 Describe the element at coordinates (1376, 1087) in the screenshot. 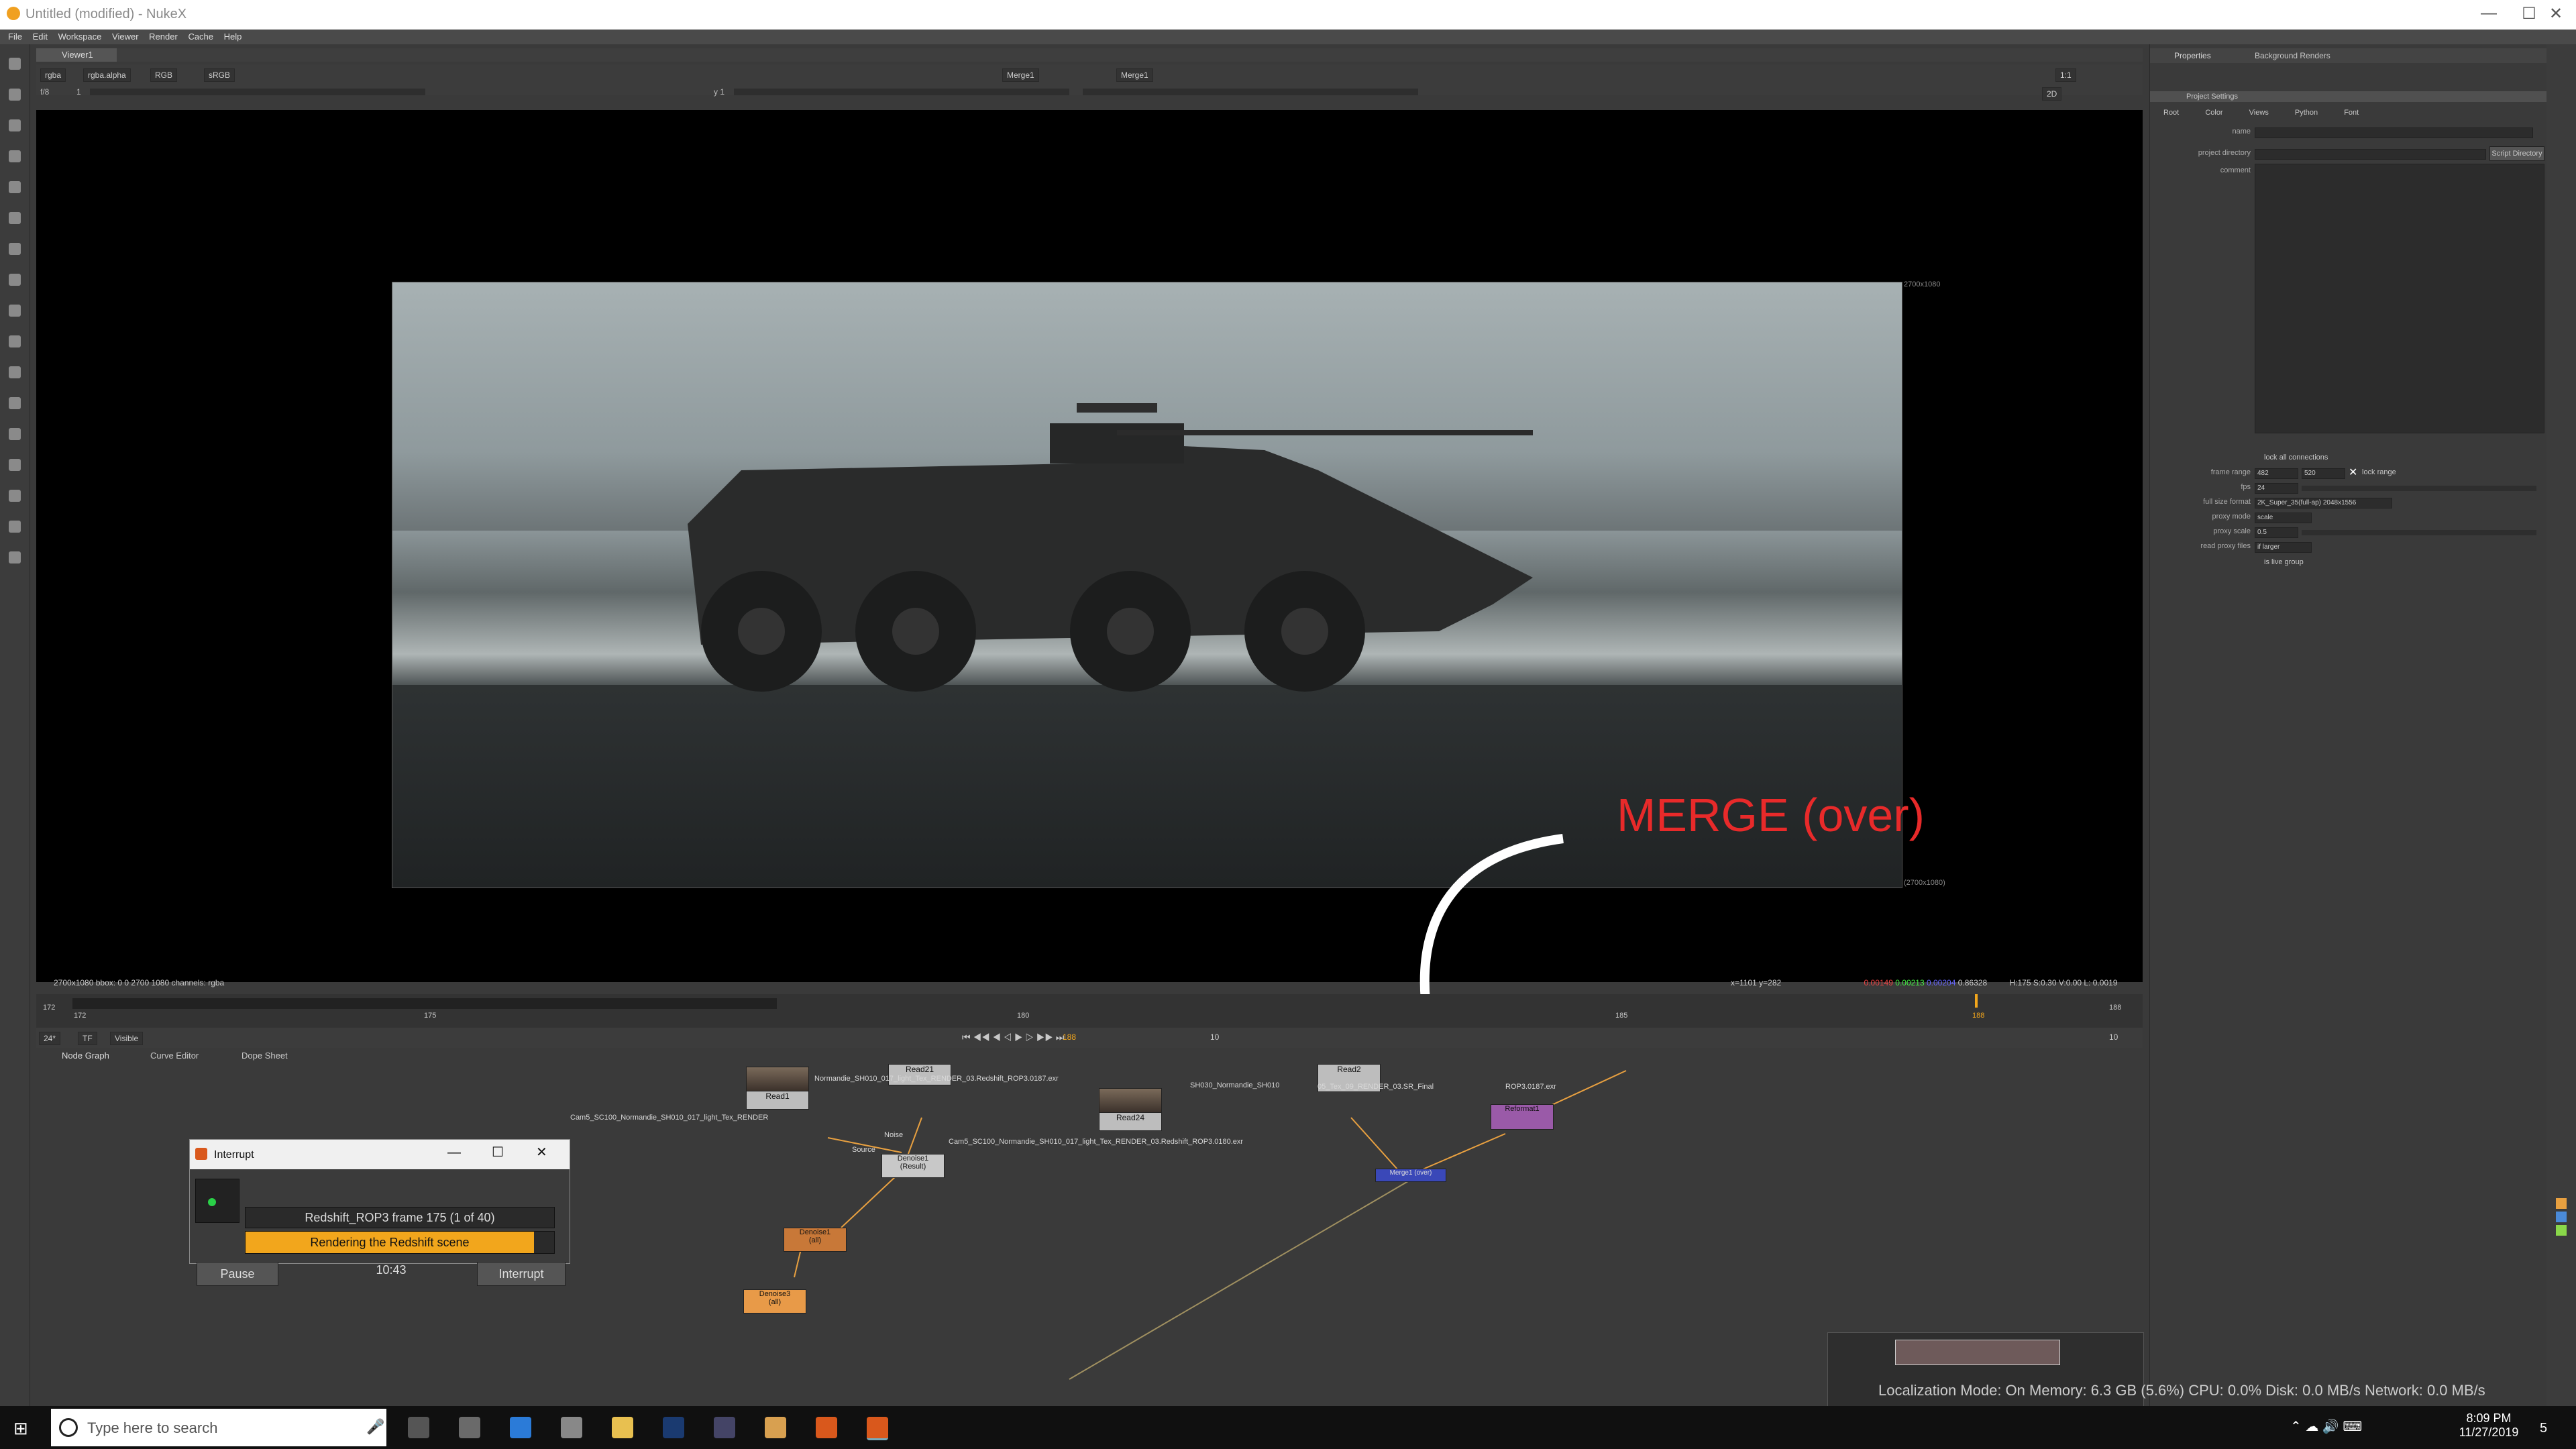

I see `read2-filename: 05_Tex_09_RENDER_03.SR_Final` at that location.